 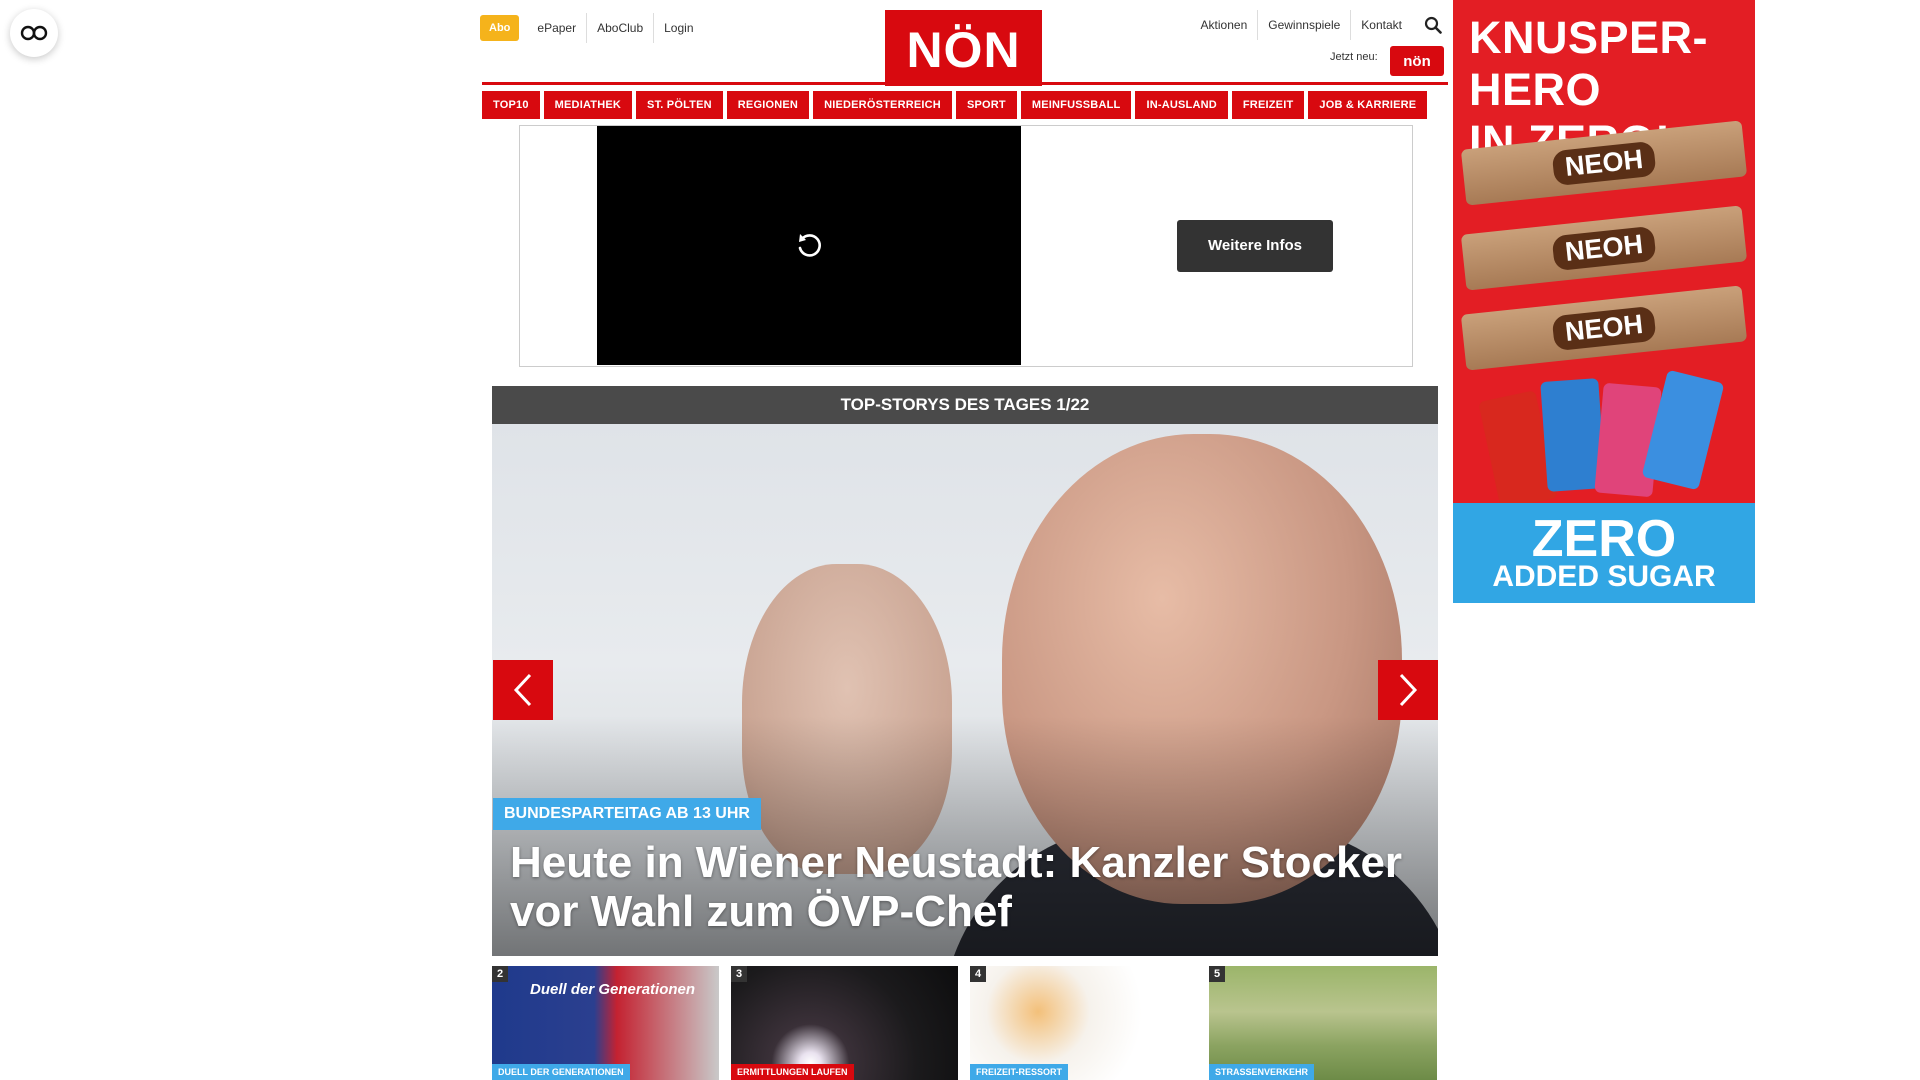 I want to click on abo-button: Abo, so click(x=500, y=28).